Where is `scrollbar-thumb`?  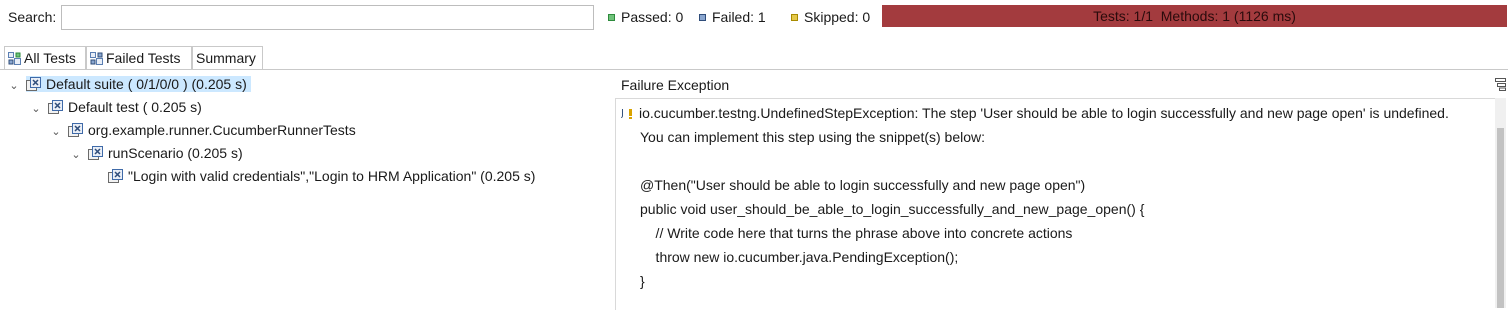
scrollbar-thumb is located at coordinates (1500, 218).